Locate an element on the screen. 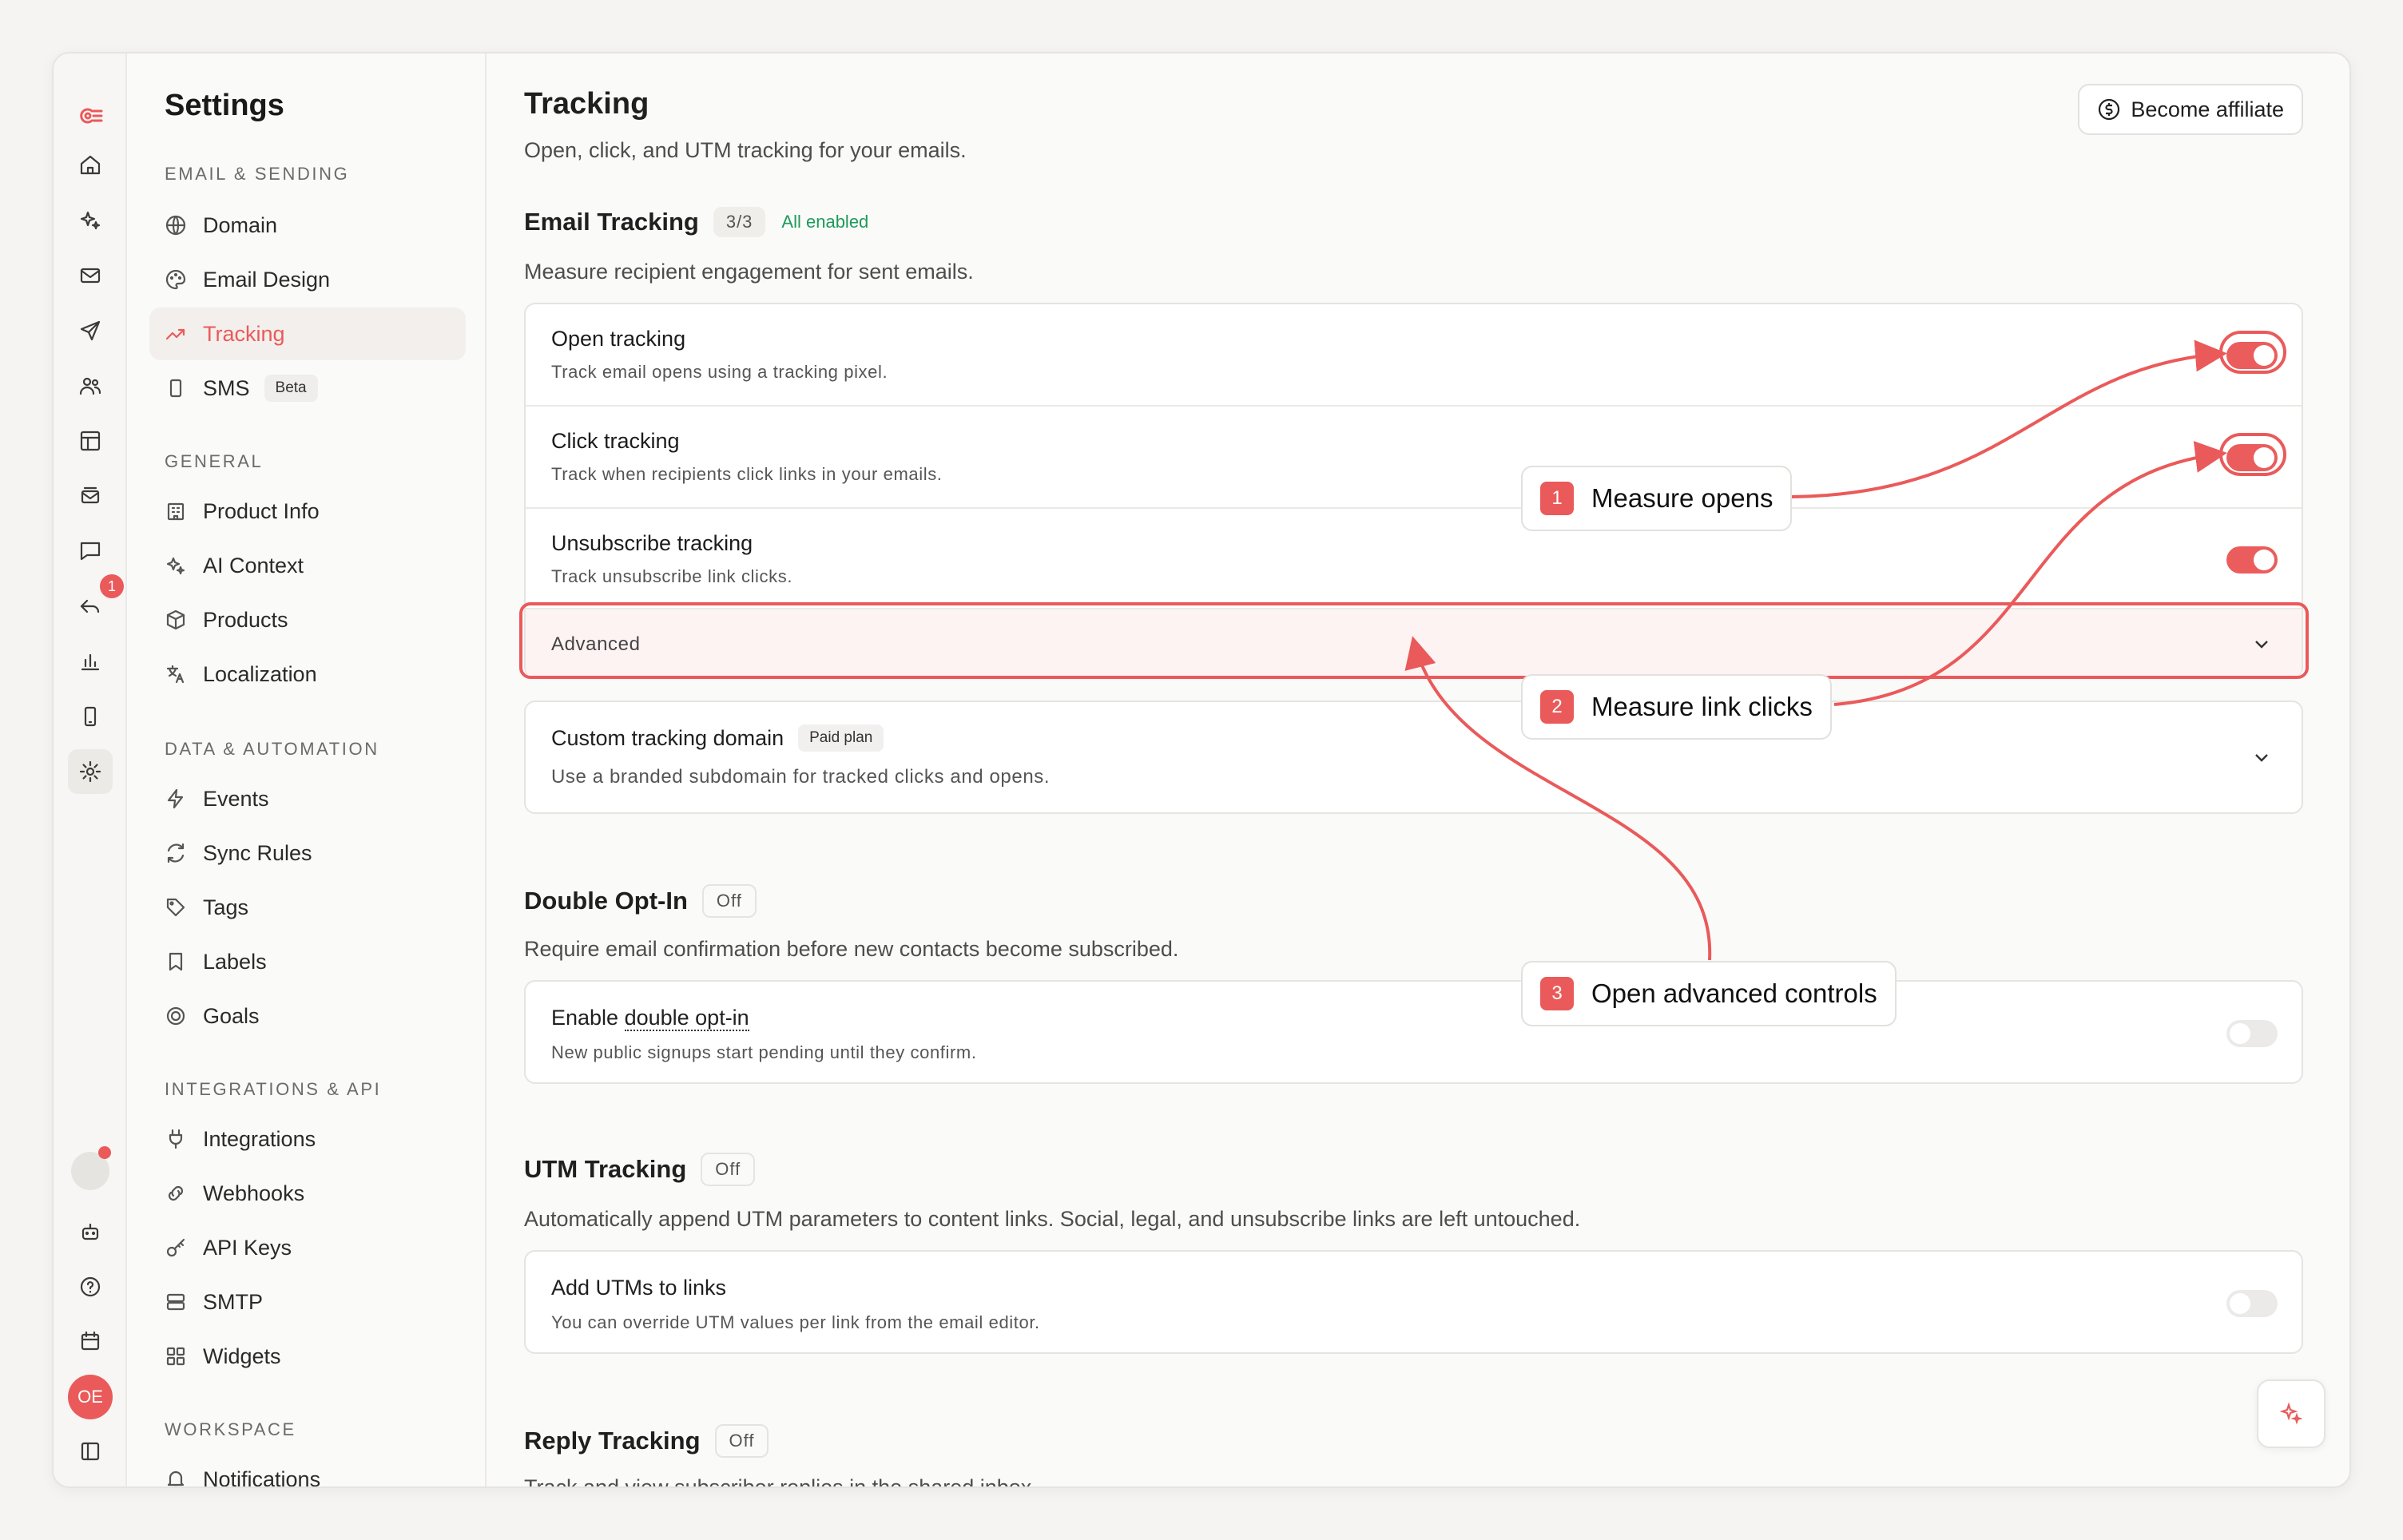  sidebar-item-sms: SMS Beta is located at coordinates (307, 388).